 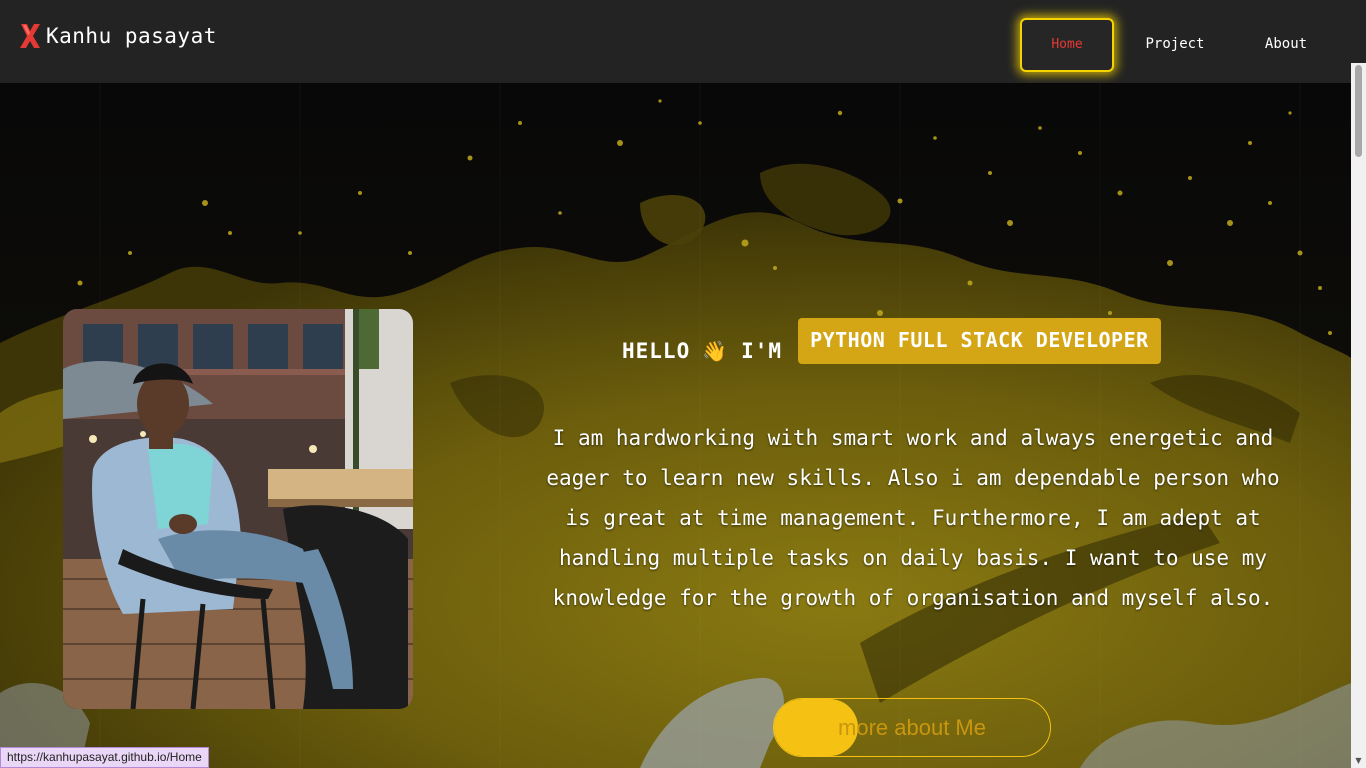 What do you see at coordinates (656, 351) in the screenshot?
I see `greeting-text: HELLO` at bounding box center [656, 351].